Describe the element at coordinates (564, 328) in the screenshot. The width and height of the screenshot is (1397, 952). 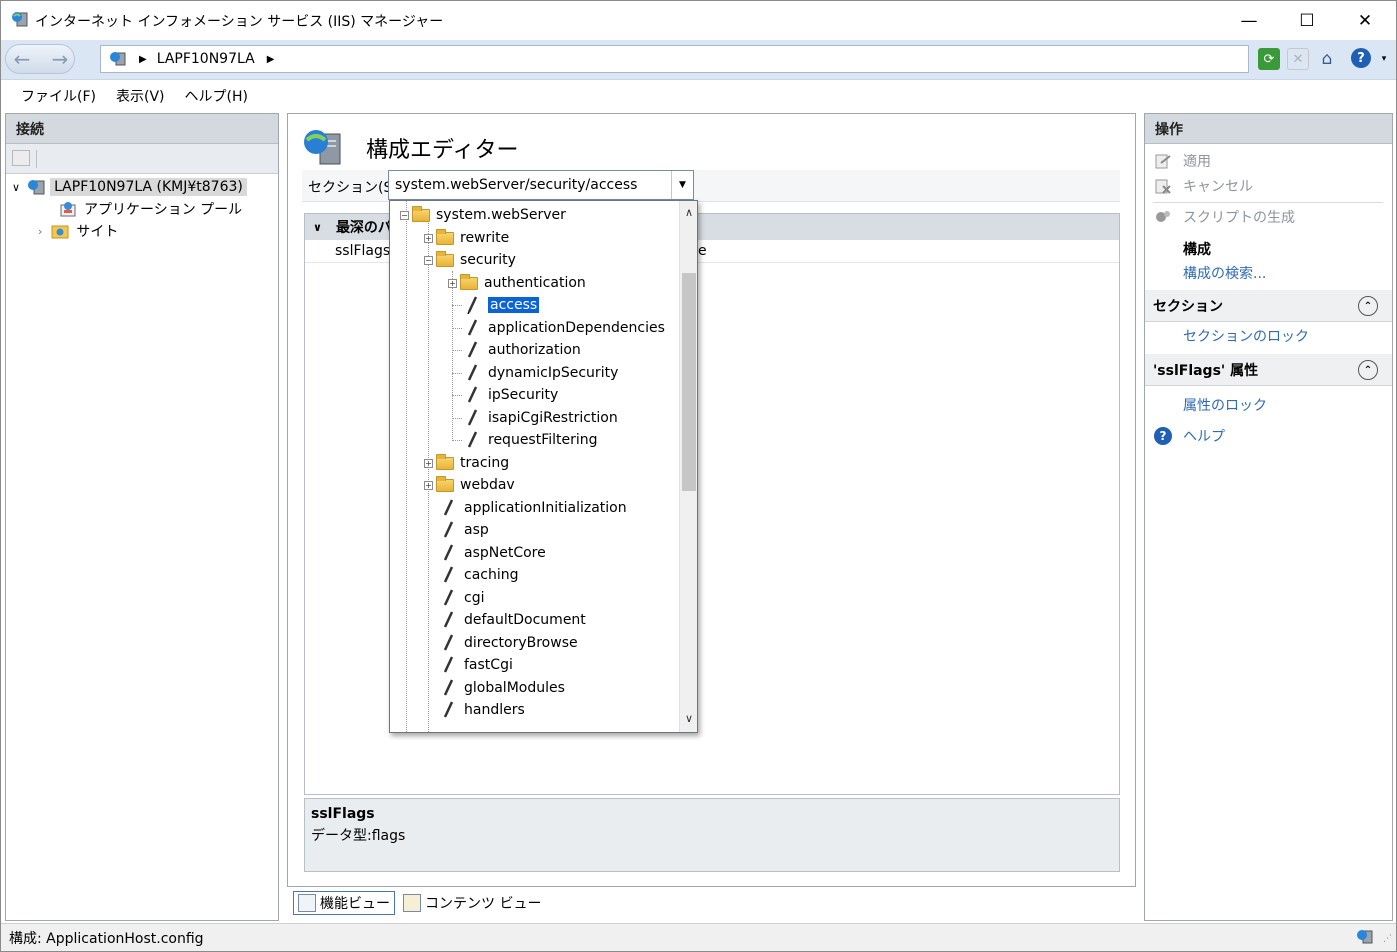
I see `dd-item-application-dependencies: applicationDependencies` at that location.